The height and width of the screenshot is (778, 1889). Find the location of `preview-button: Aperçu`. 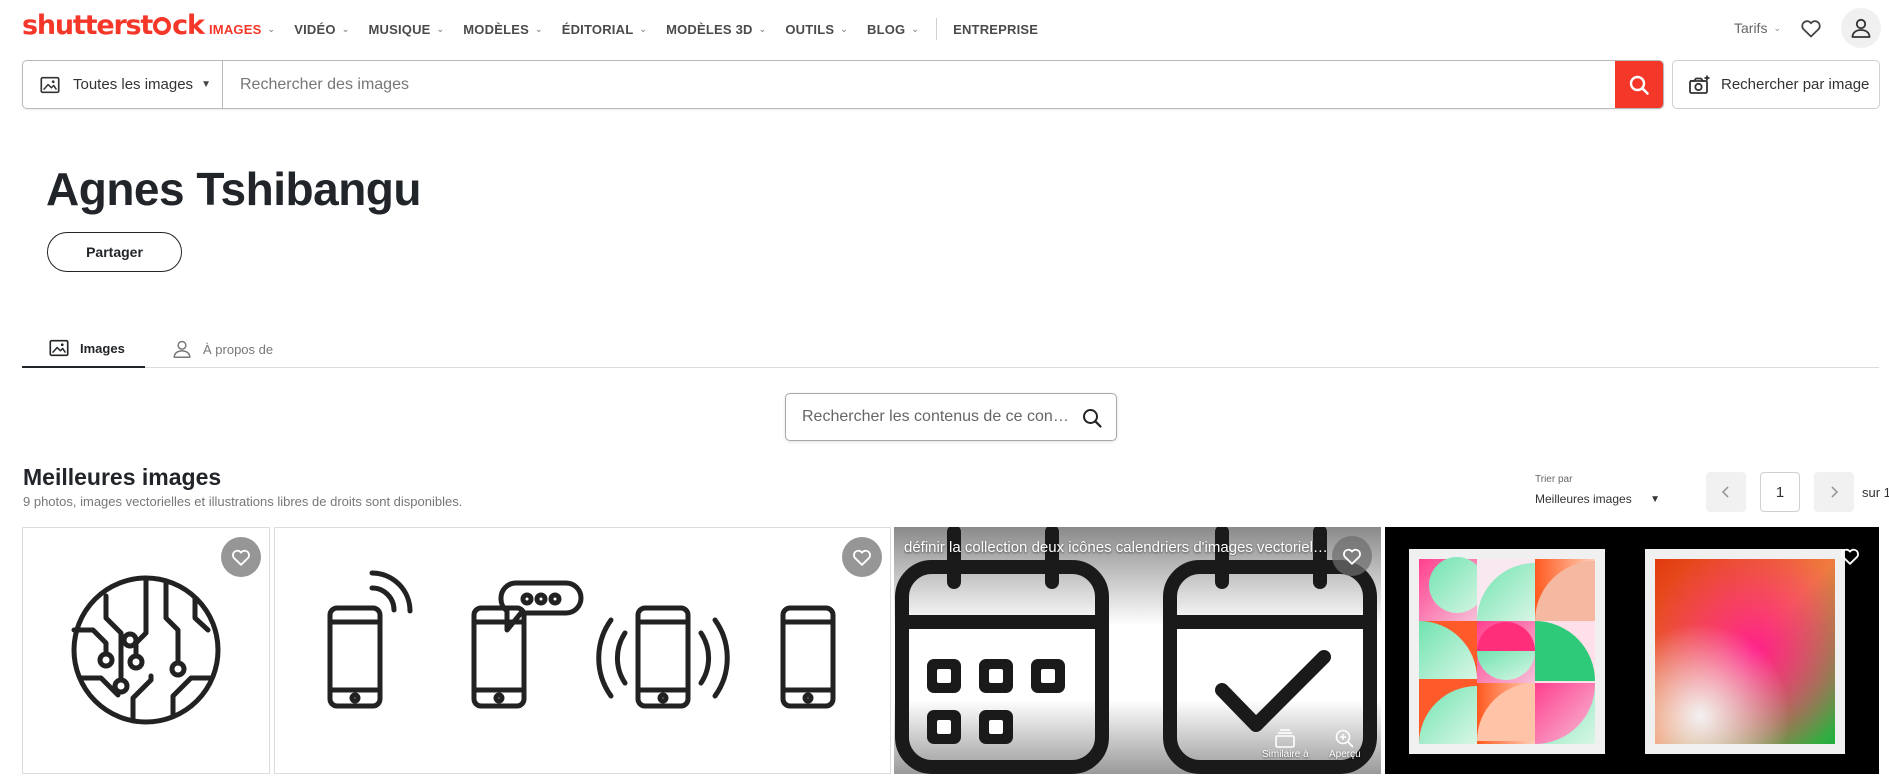

preview-button: Aperçu is located at coordinates (1345, 744).